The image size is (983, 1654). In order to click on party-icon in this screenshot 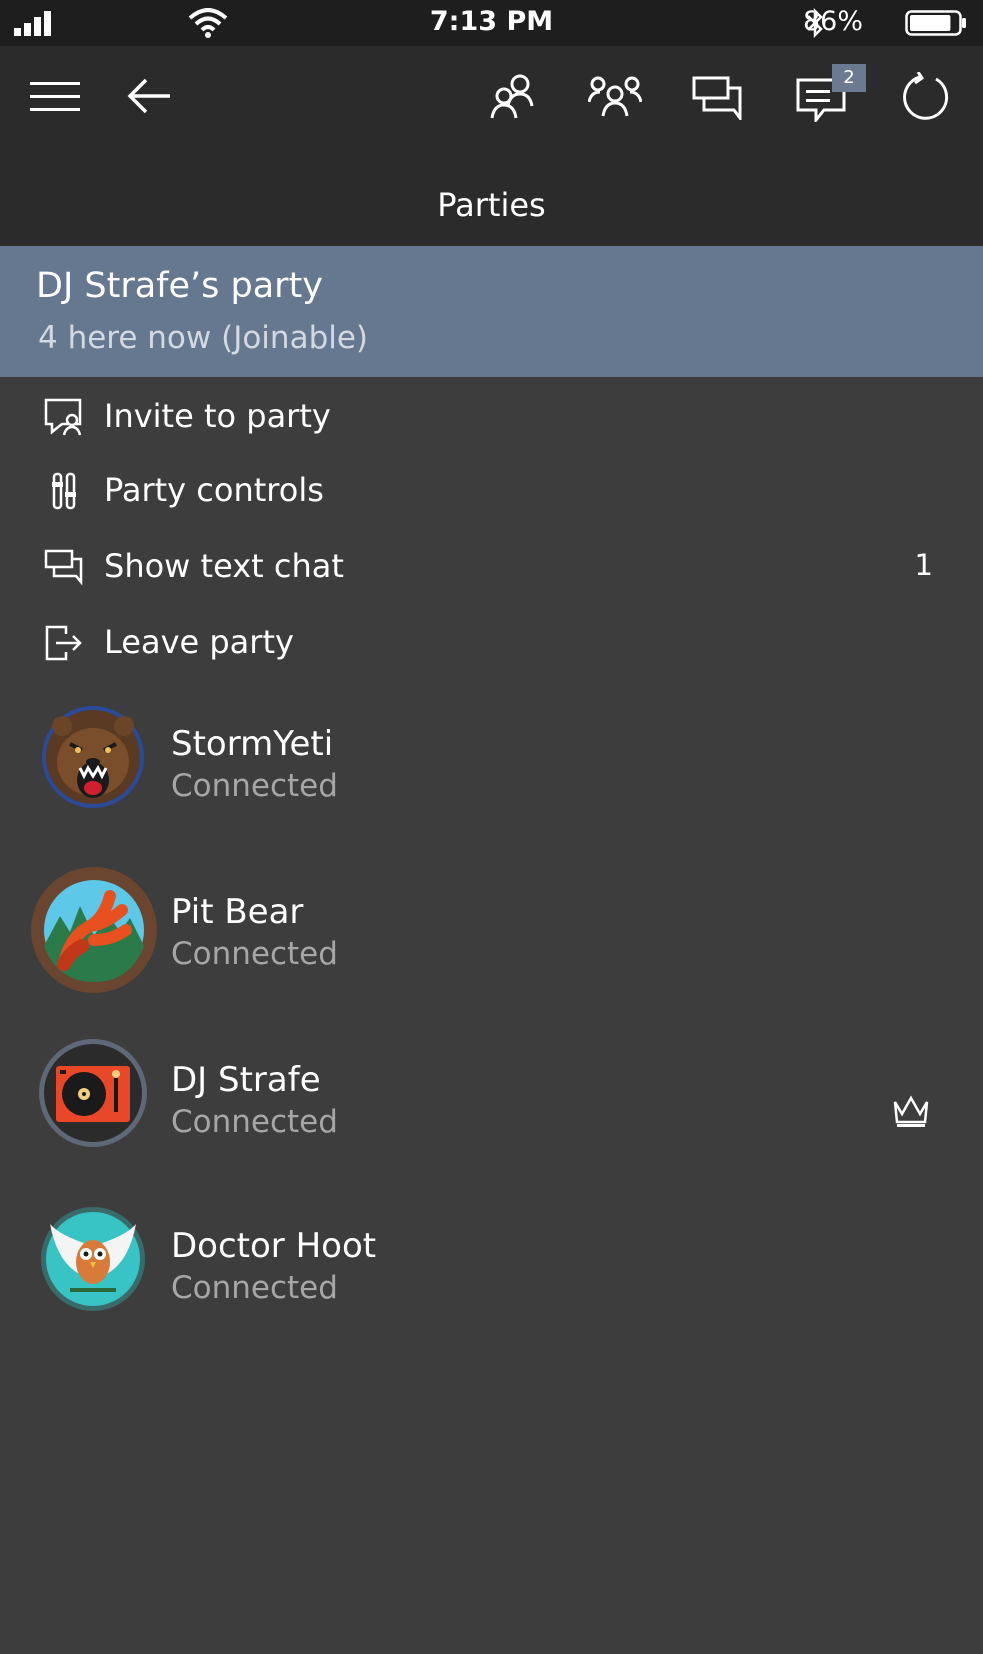, I will do `click(615, 97)`.